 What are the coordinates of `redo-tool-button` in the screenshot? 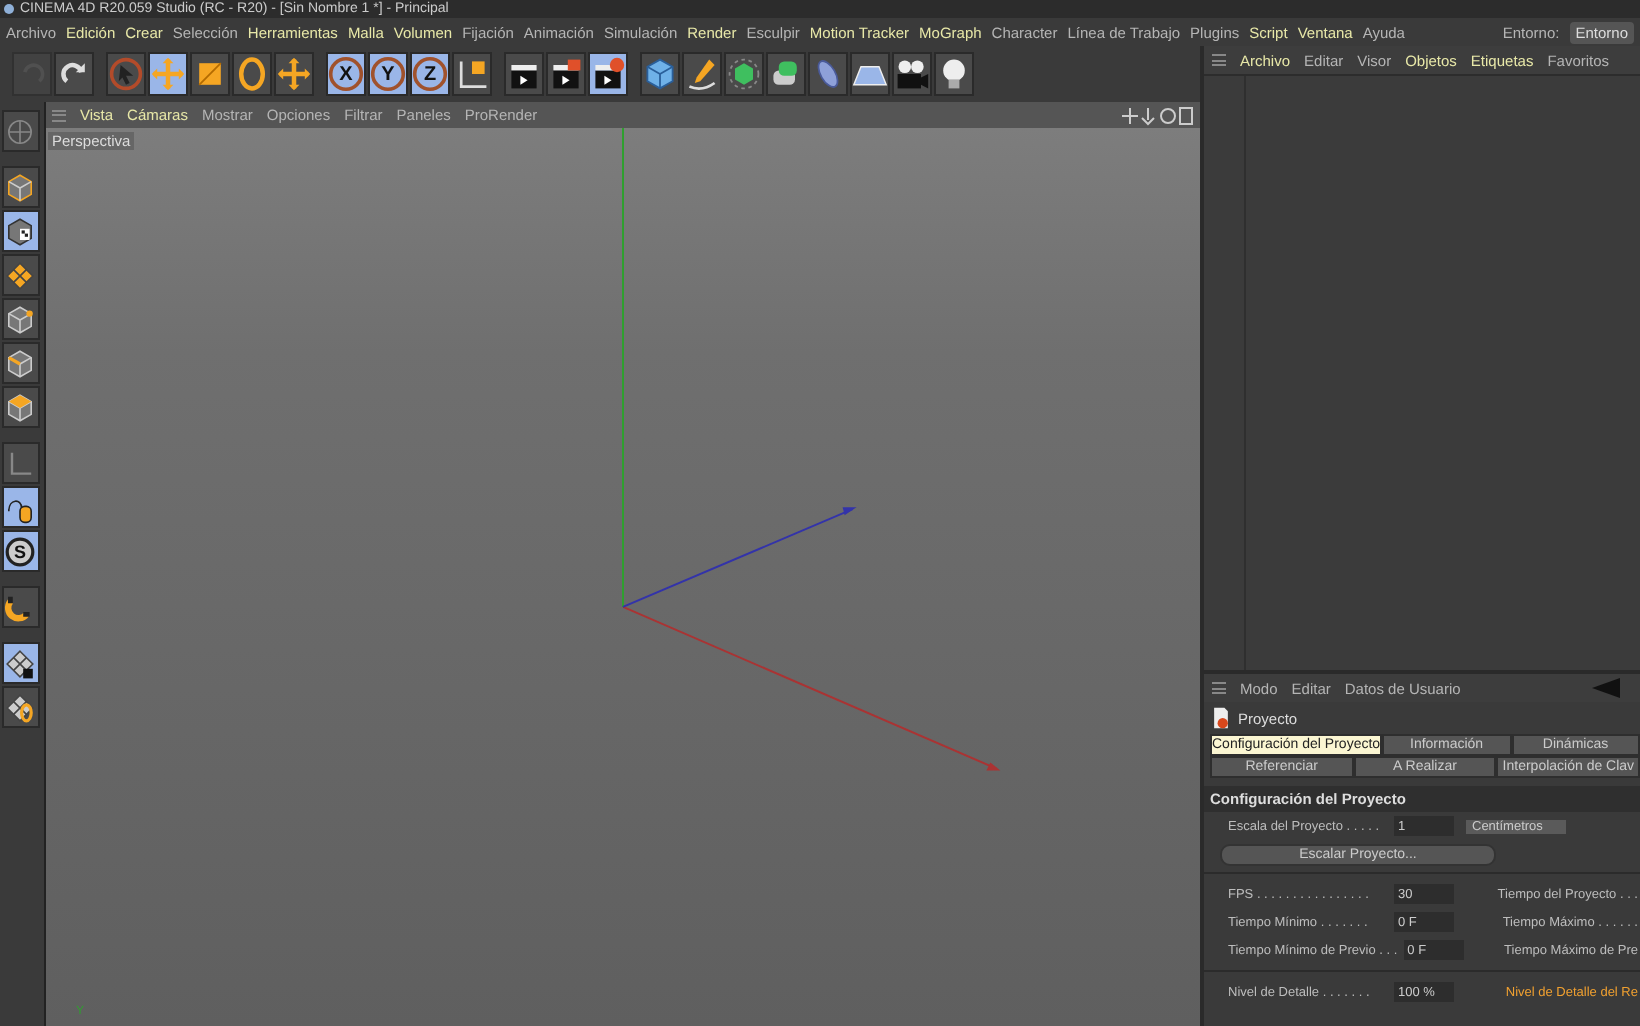 It's located at (74, 74).